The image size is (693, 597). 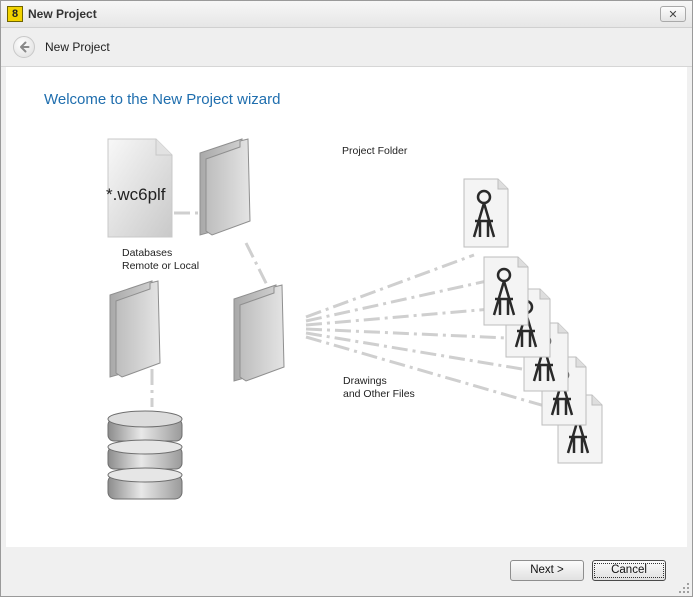 What do you see at coordinates (533, 321) in the screenshot?
I see `drawings-stack` at bounding box center [533, 321].